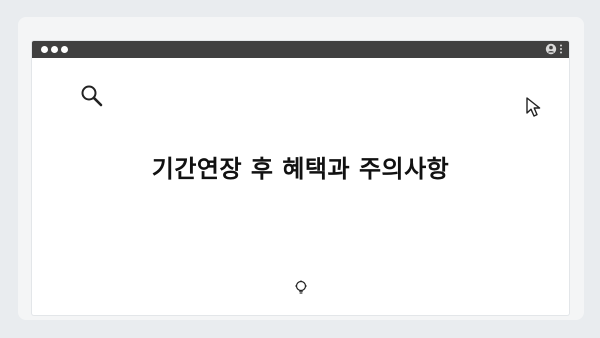 The image size is (600, 338). What do you see at coordinates (551, 49) in the screenshot?
I see `user-icon` at bounding box center [551, 49].